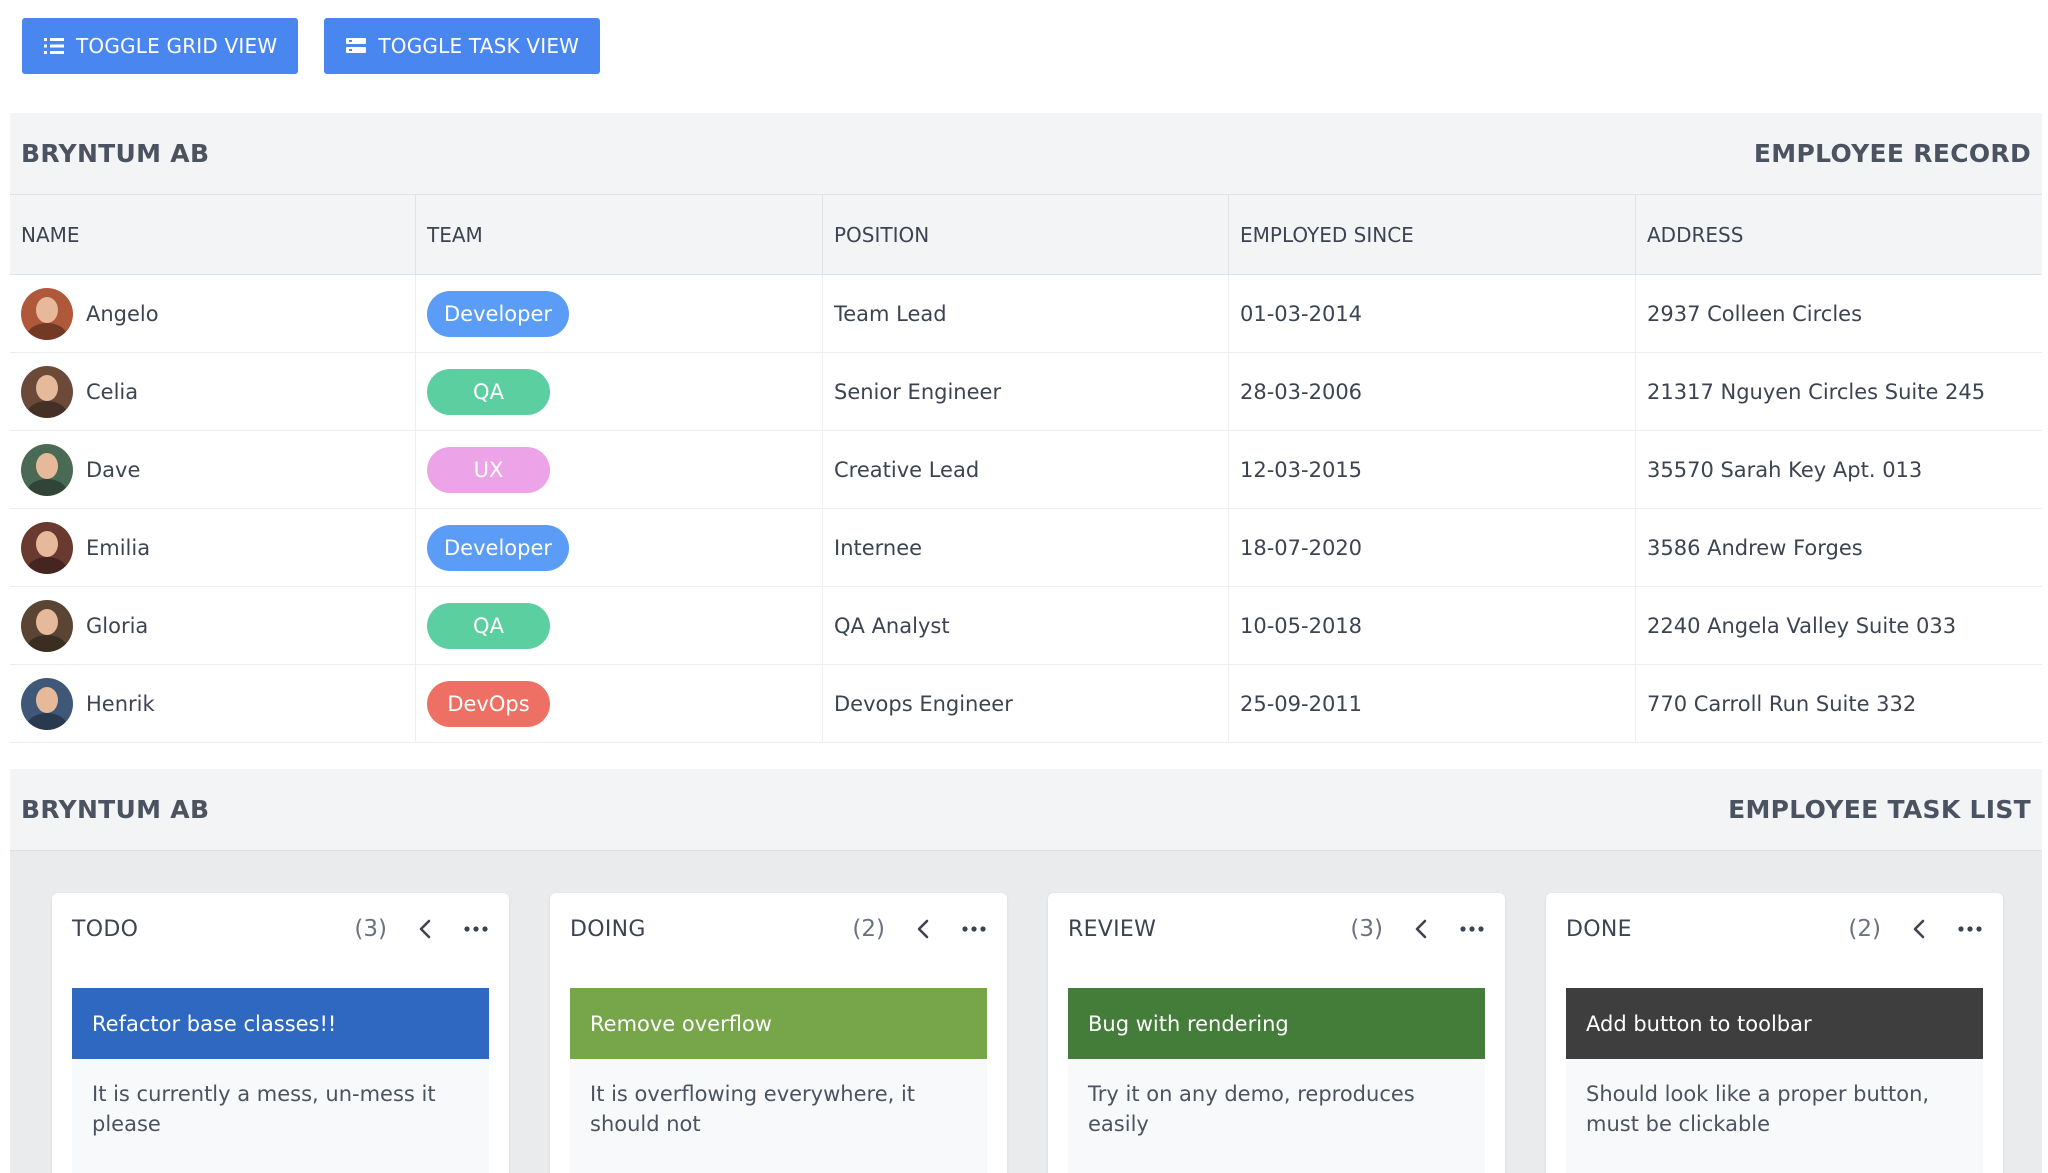 The width and height of the screenshot is (2048, 1173). I want to click on team-cell: UX, so click(619, 469).